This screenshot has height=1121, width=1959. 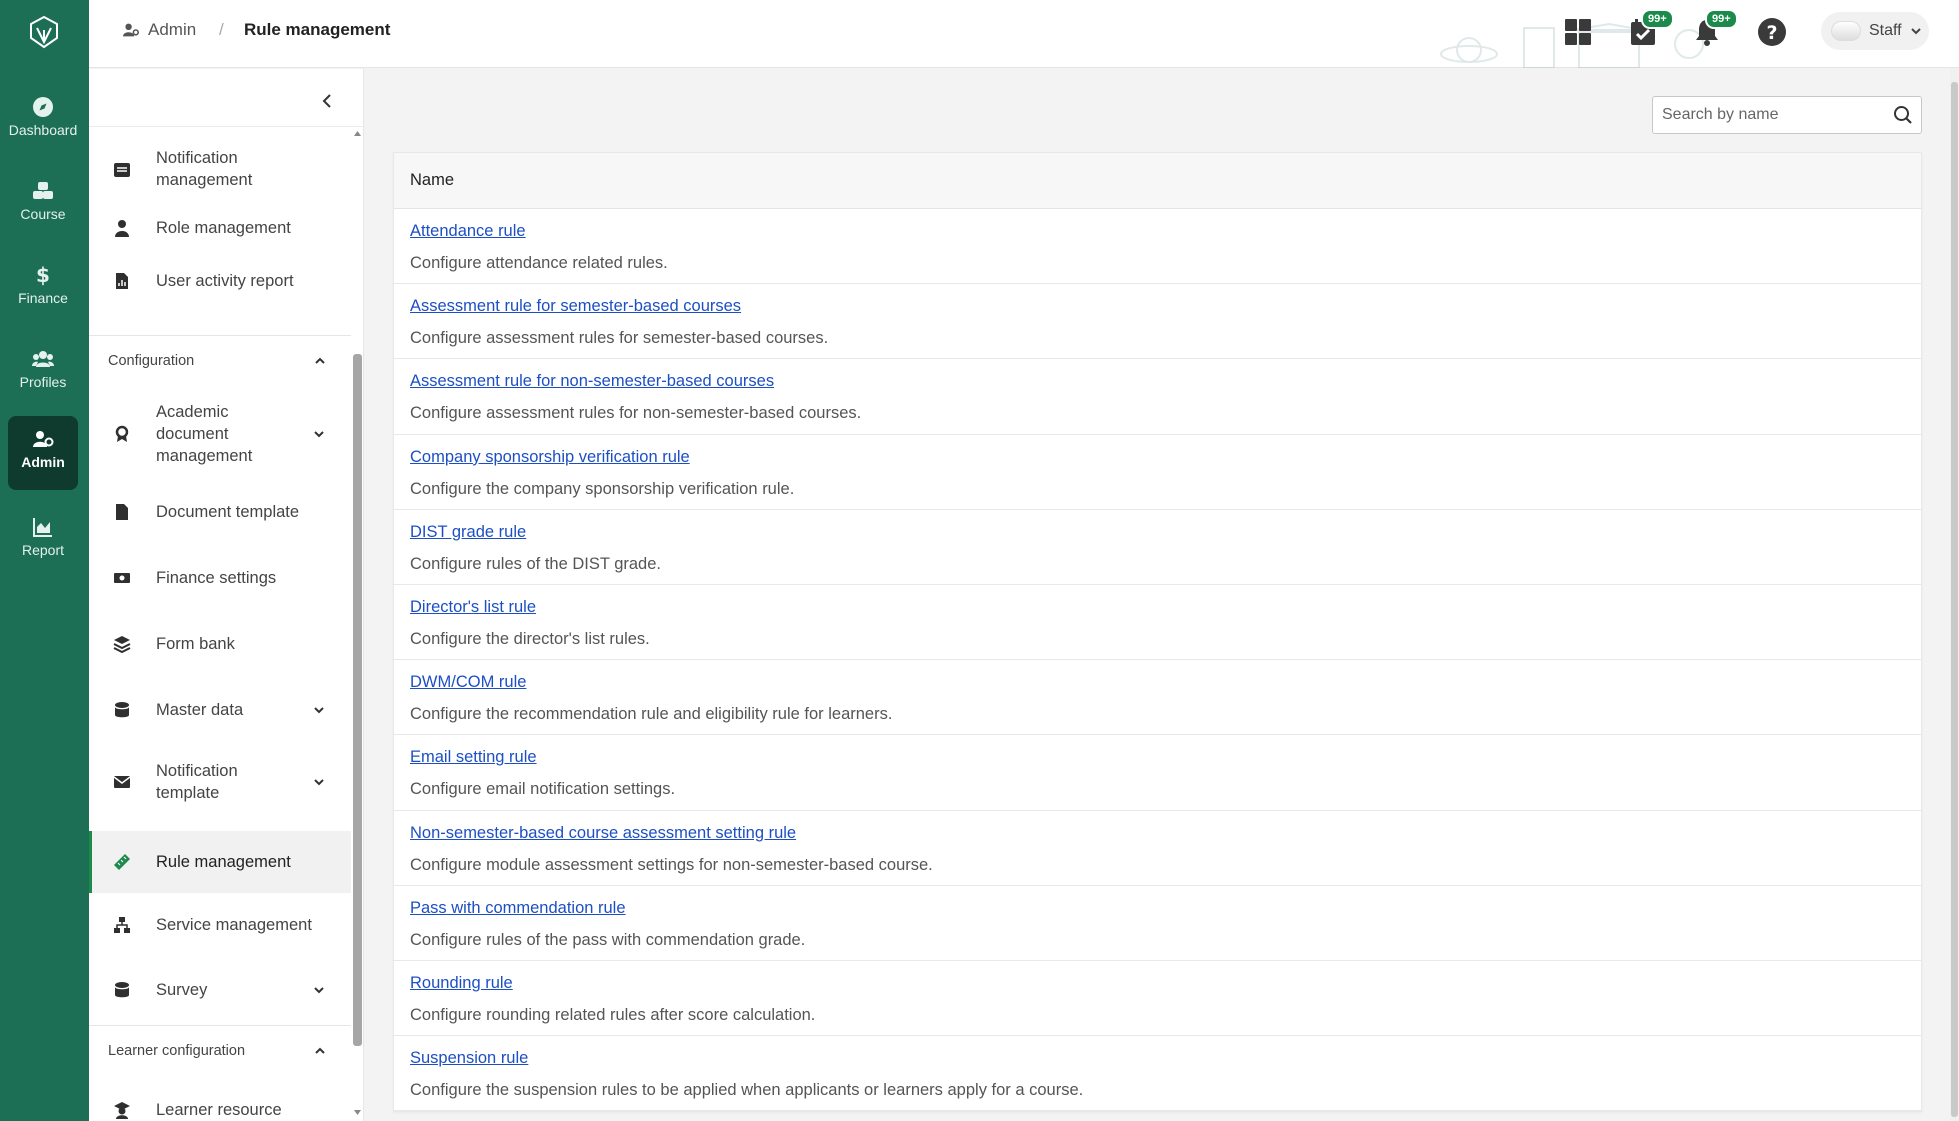 I want to click on rule-link: Rounding rule, so click(x=461, y=983).